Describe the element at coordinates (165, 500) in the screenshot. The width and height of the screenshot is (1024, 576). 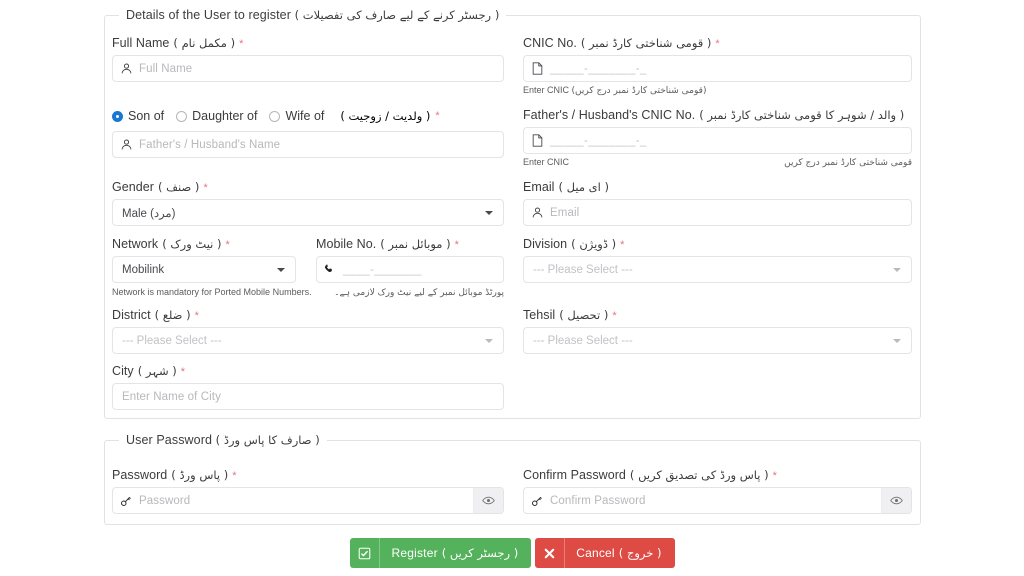
I see `password-placeholder: Password` at that location.